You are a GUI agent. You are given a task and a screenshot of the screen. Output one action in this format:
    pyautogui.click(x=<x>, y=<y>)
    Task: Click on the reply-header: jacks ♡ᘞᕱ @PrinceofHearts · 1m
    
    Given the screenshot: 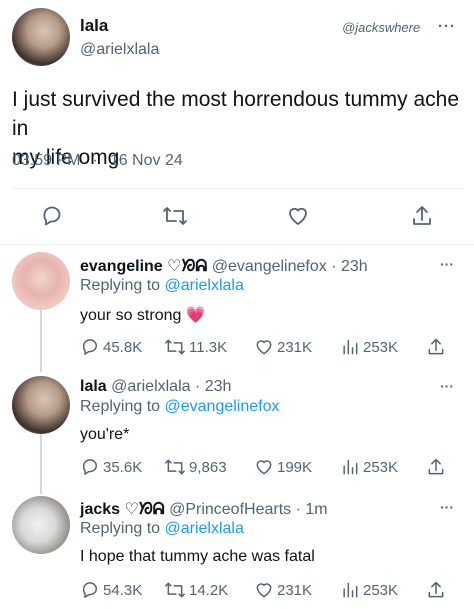 What is the action you would take?
    pyautogui.click(x=204, y=509)
    